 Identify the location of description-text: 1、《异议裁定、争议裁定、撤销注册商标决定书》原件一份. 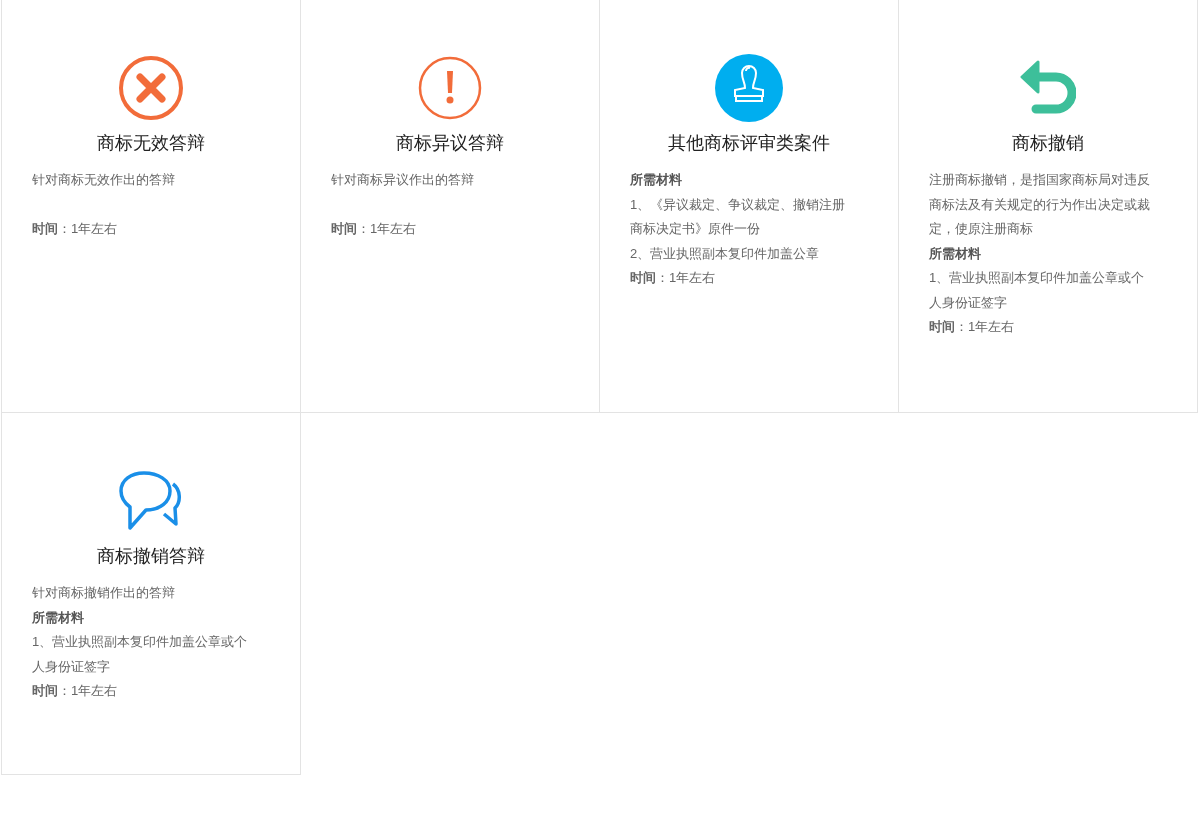
(738, 216).